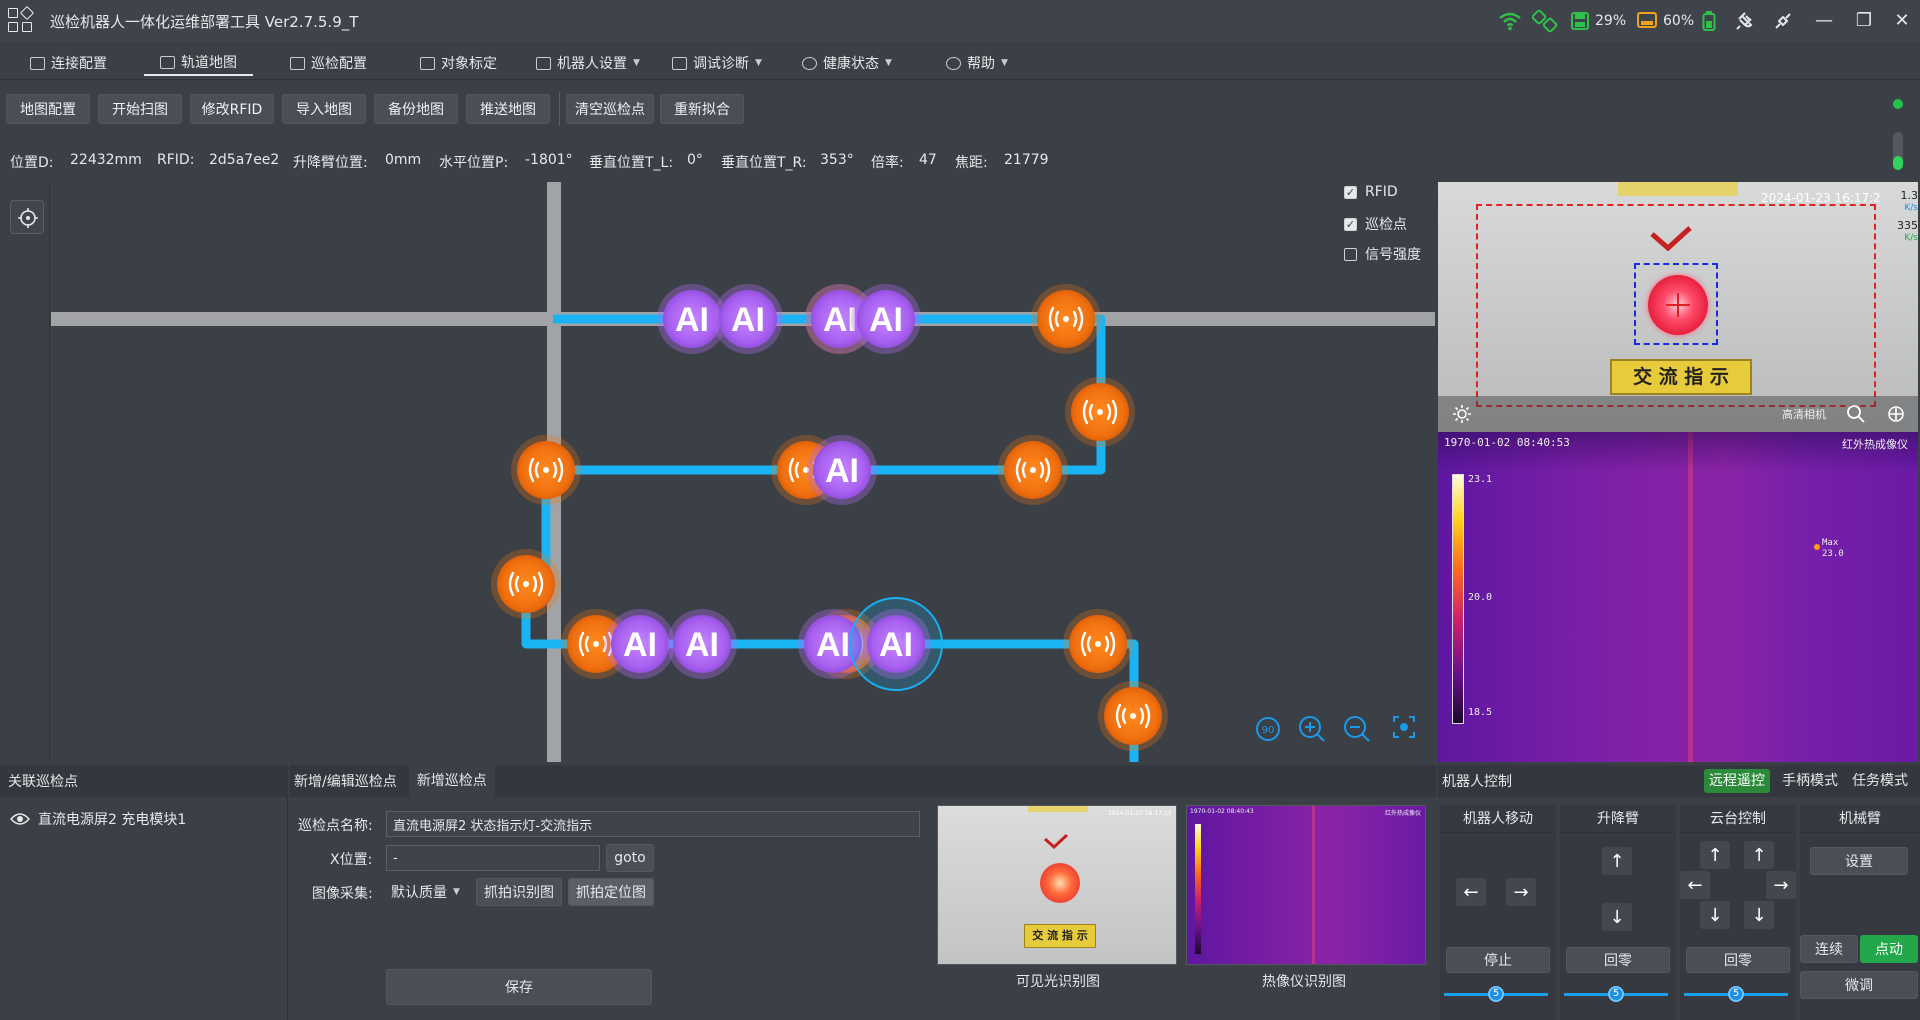 This screenshot has width=1920, height=1020. Describe the element at coordinates (48, 109) in the screenshot. I see `map-config-button: 地图配置` at that location.